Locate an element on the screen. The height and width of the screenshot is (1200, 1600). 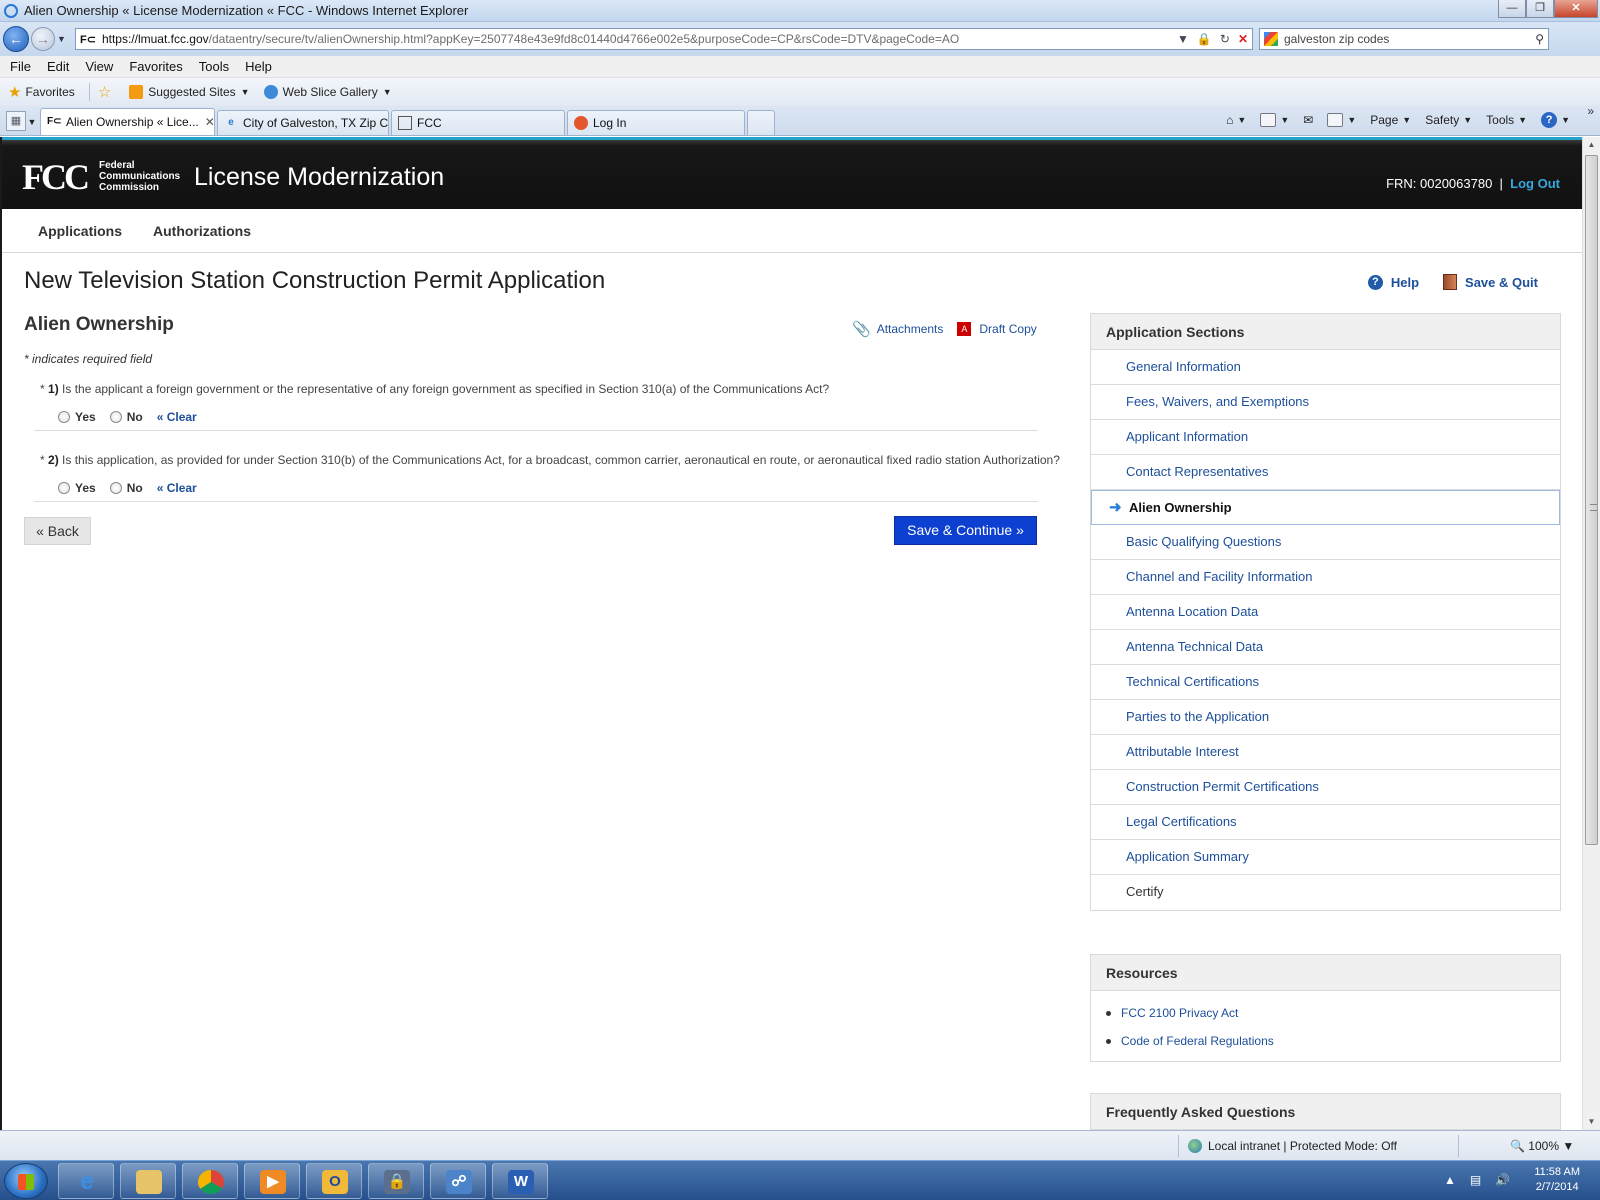
menu-tools: Tools is located at coordinates (214, 66).